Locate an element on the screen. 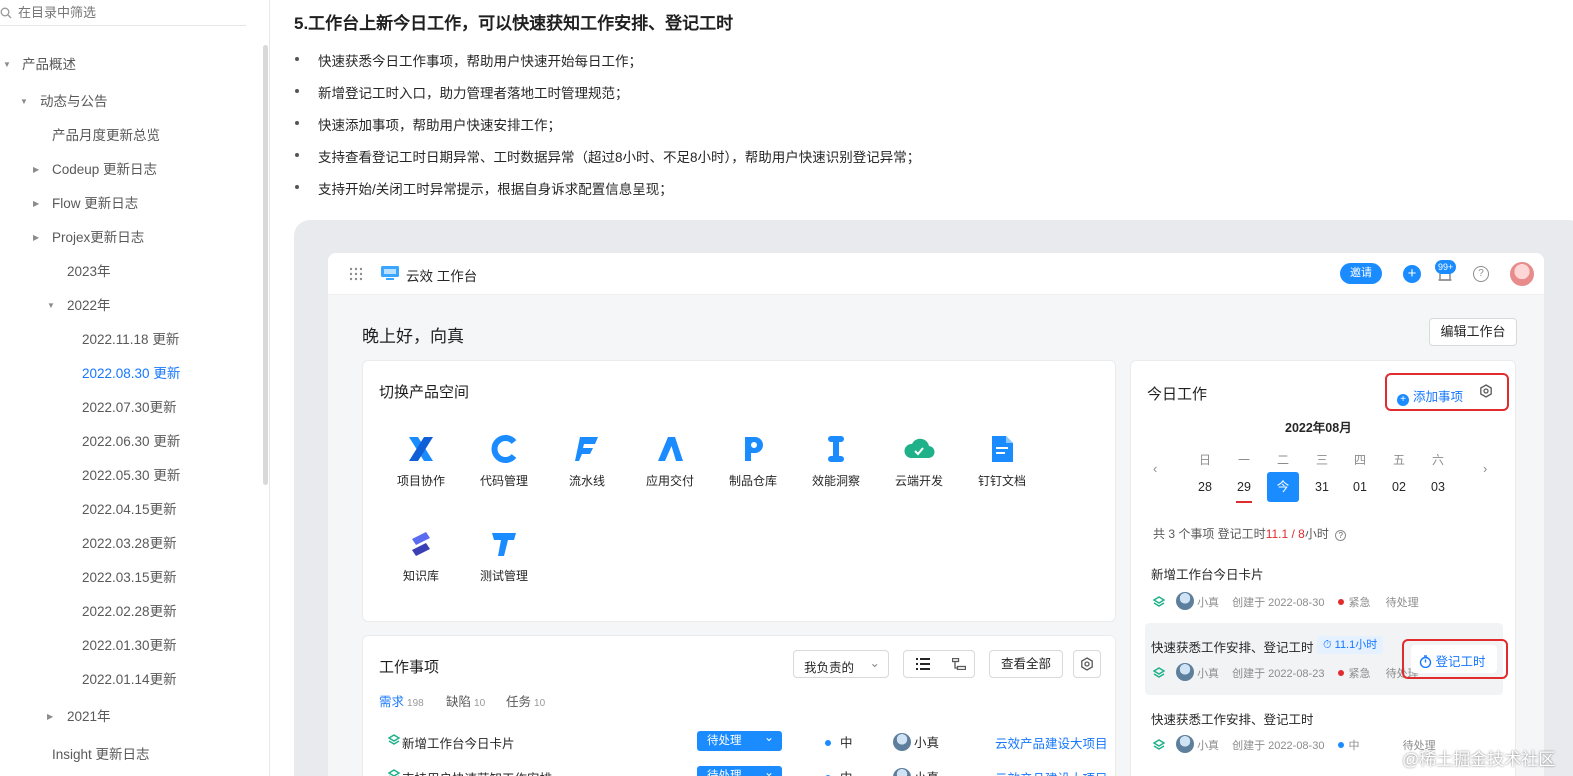 This screenshot has height=776, width=1573. create-button: + is located at coordinates (1412, 274).